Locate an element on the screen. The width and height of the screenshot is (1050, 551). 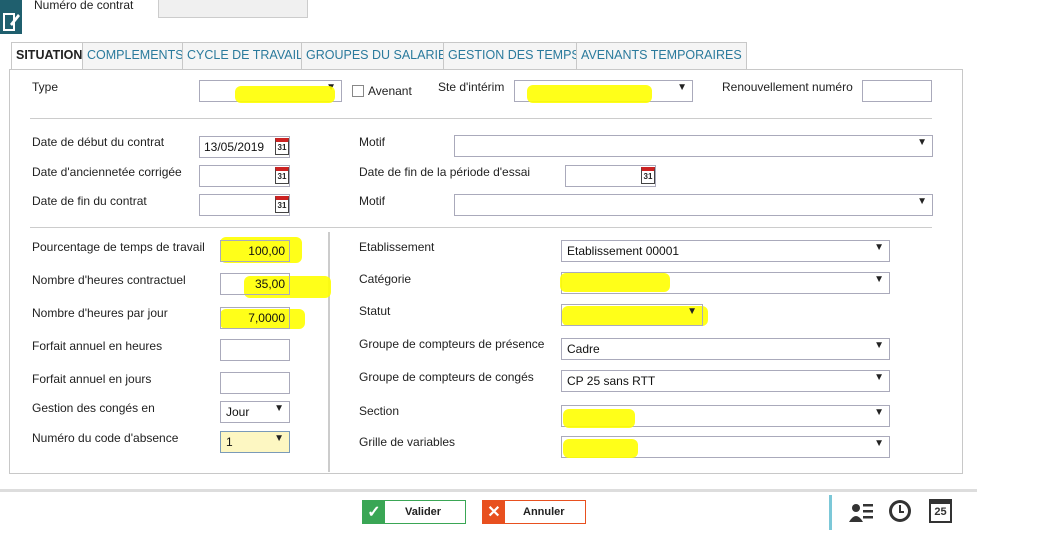
etablissement-select: Etablissement 00001 ▼ is located at coordinates (725, 251).